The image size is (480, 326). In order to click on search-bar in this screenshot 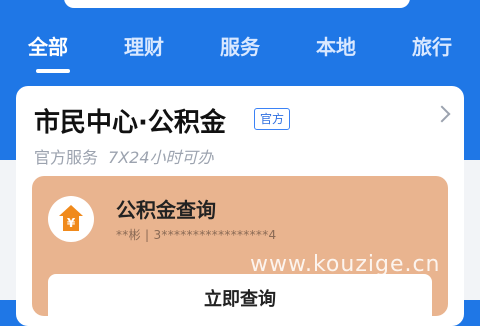, I will do `click(237, 4)`.